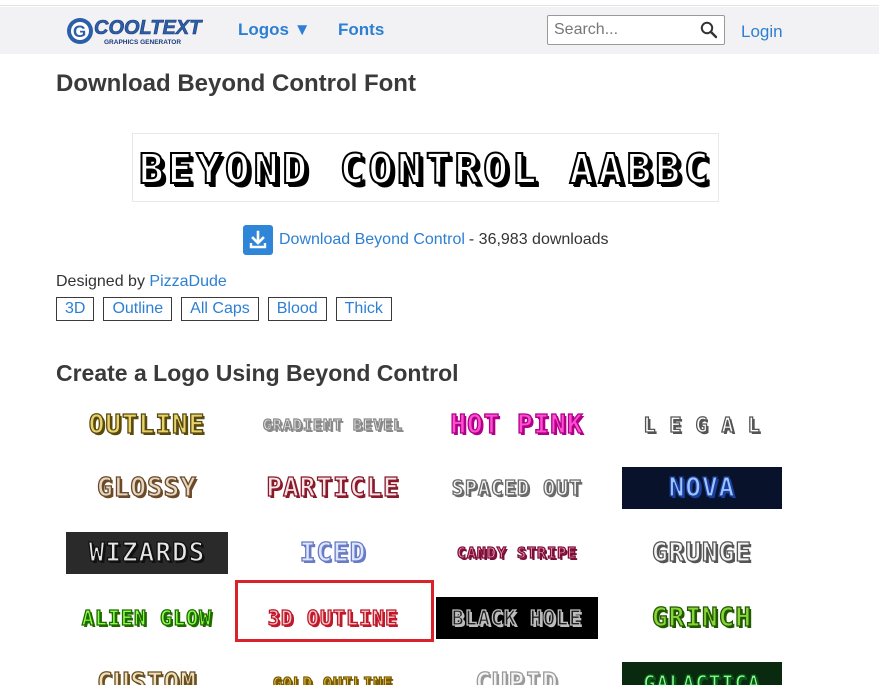  Describe the element at coordinates (623, 30) in the screenshot. I see `search-input` at that location.